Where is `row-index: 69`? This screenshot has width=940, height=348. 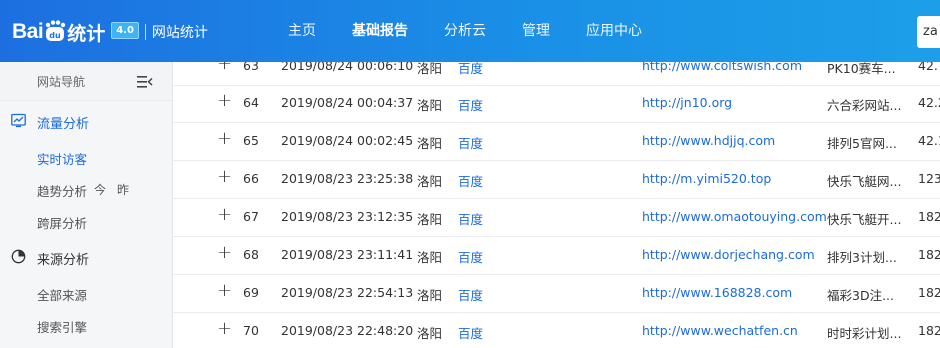 row-index: 69 is located at coordinates (251, 292).